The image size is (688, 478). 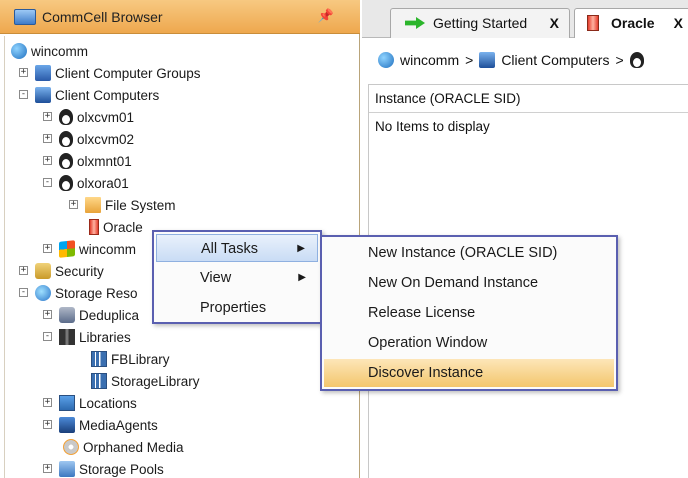 What do you see at coordinates (233, 308) in the screenshot?
I see `menu-item-label: Properties` at bounding box center [233, 308].